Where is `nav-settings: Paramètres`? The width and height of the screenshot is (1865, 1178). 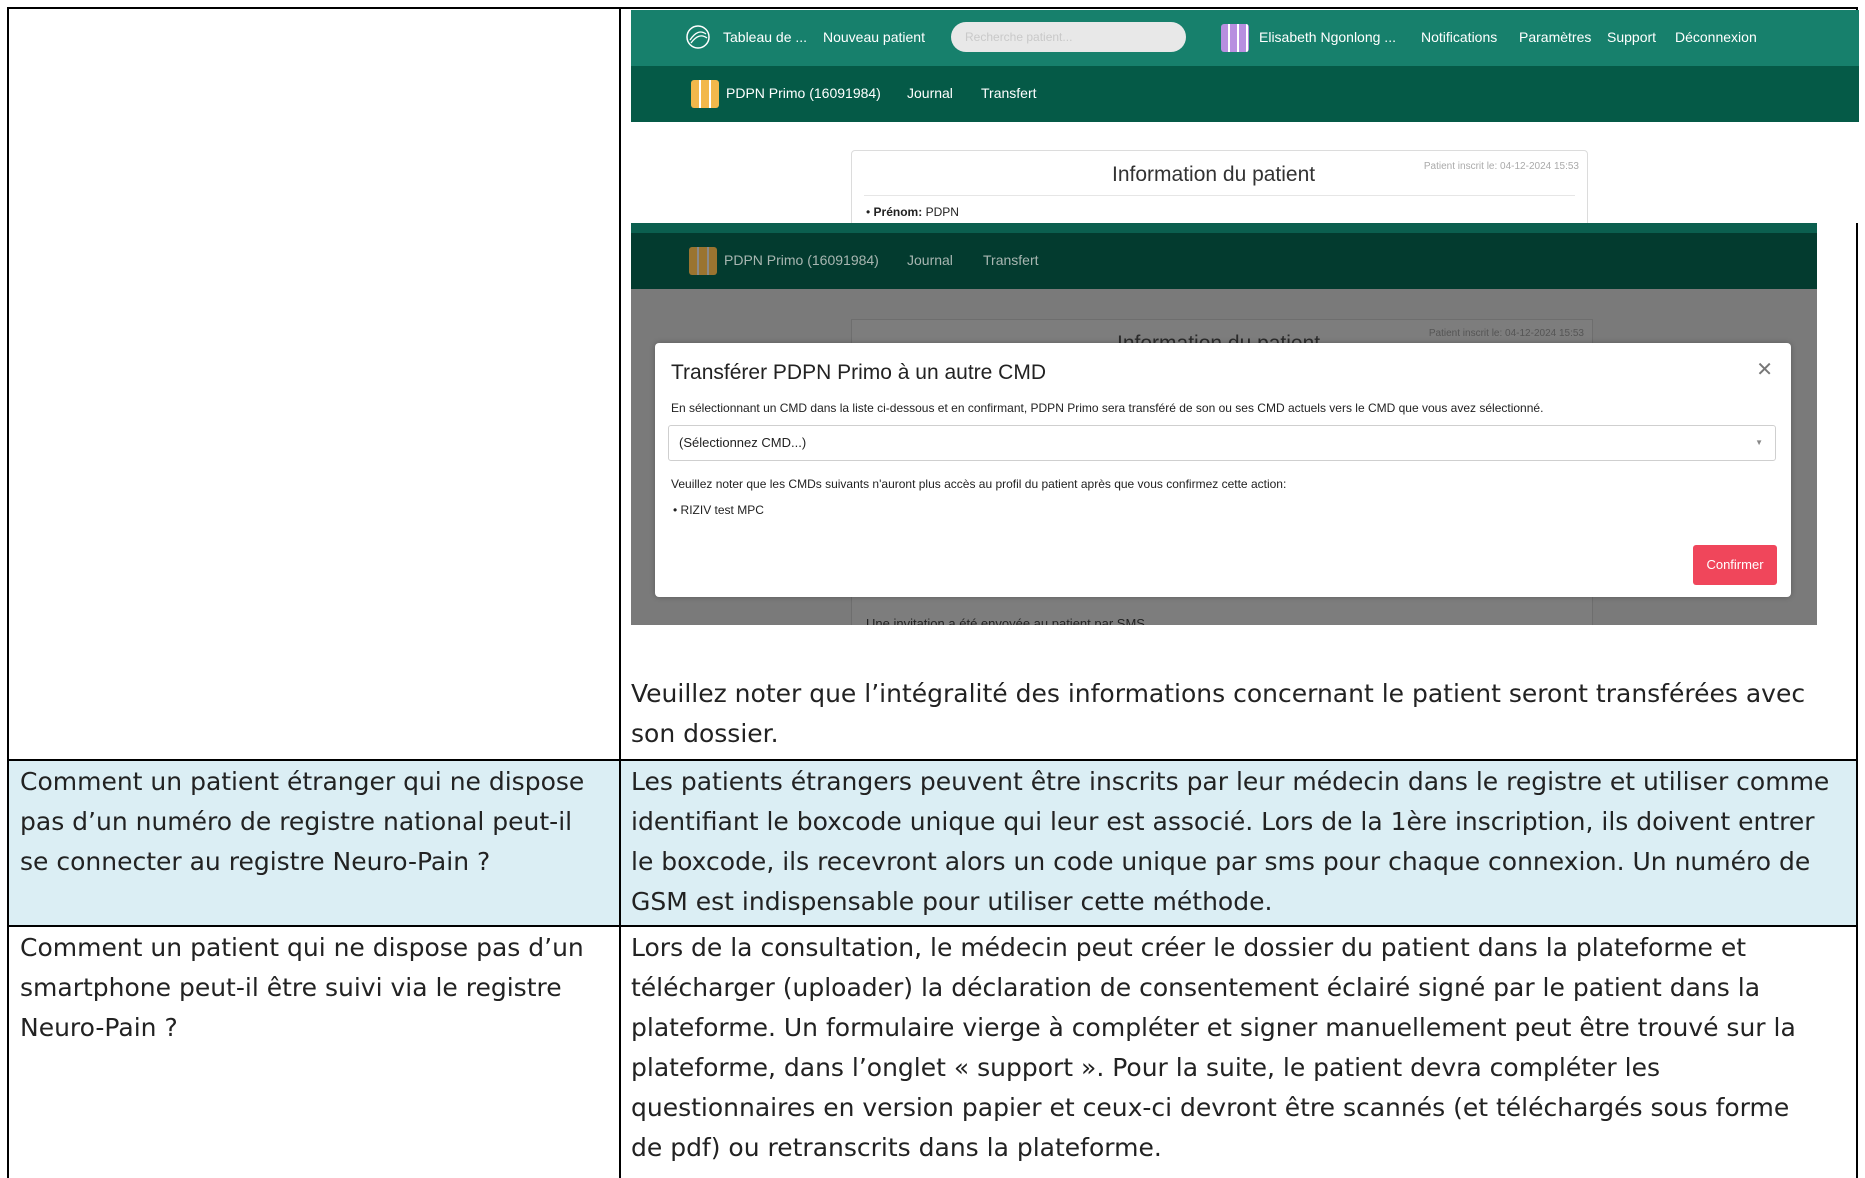
nav-settings: Paramètres is located at coordinates (1555, 37).